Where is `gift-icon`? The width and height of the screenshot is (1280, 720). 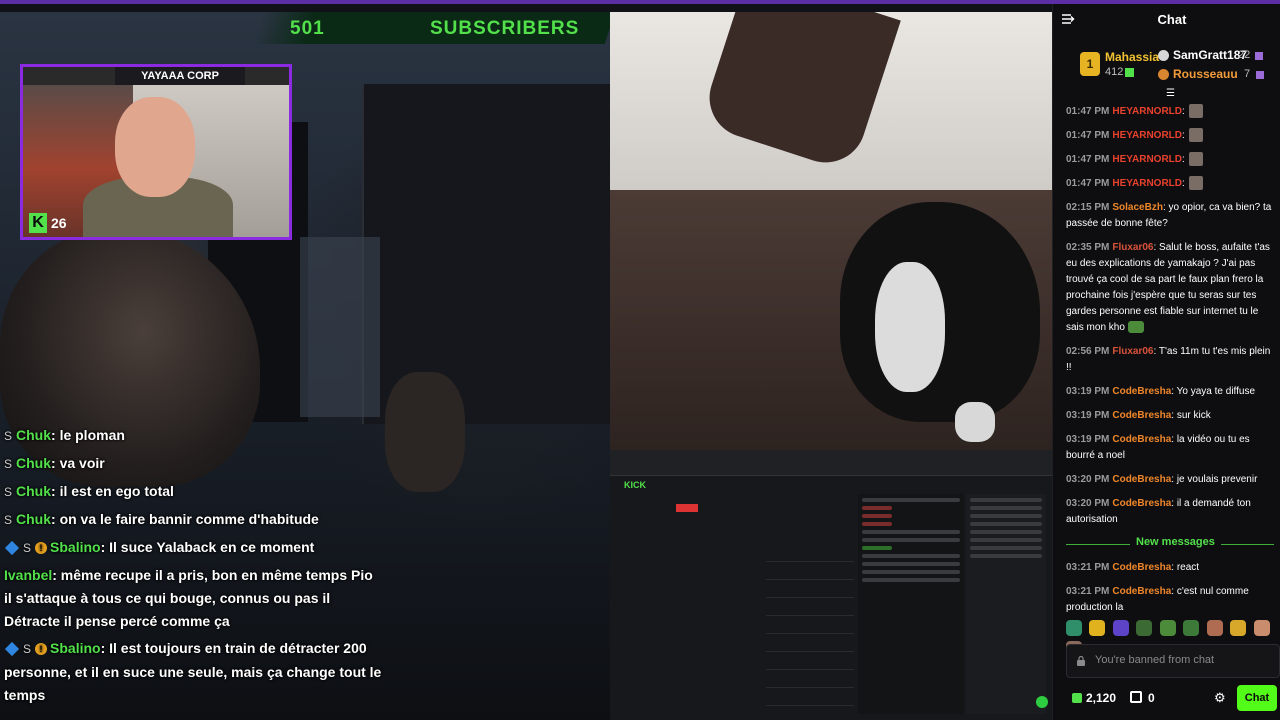 gift-icon is located at coordinates (1136, 697).